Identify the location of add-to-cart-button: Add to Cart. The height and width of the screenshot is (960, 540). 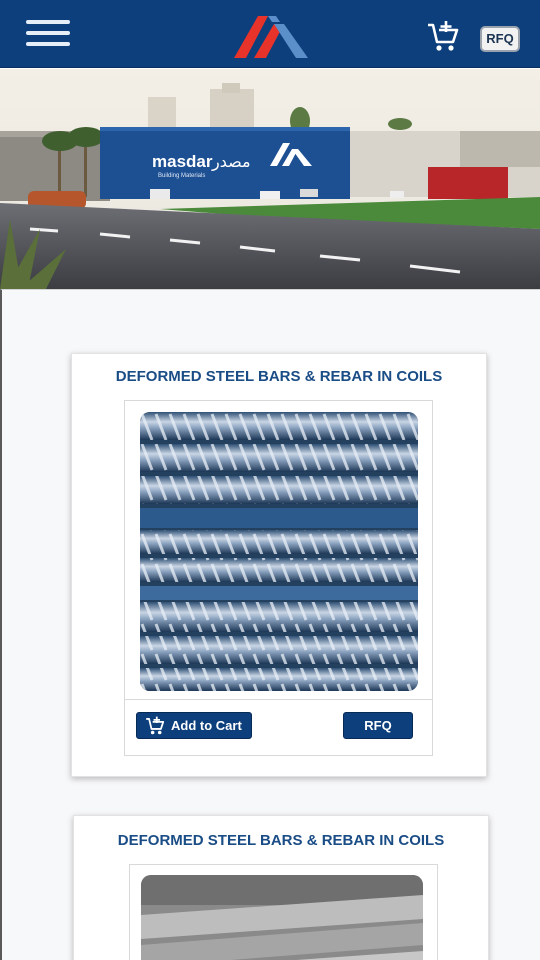
(194, 725).